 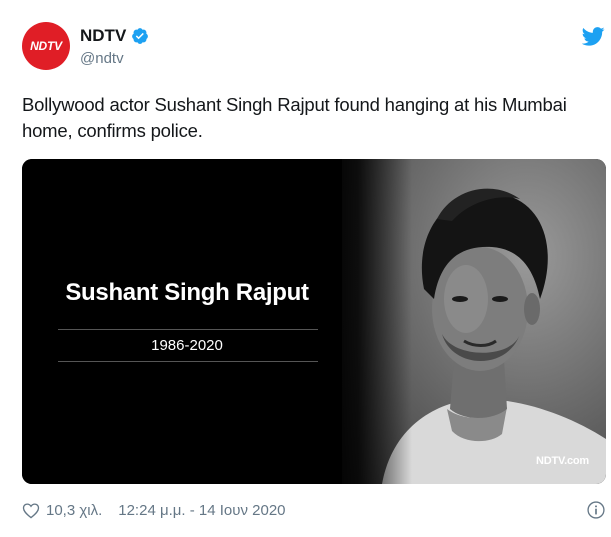 I want to click on twitter-bird-icon, so click(x=593, y=36).